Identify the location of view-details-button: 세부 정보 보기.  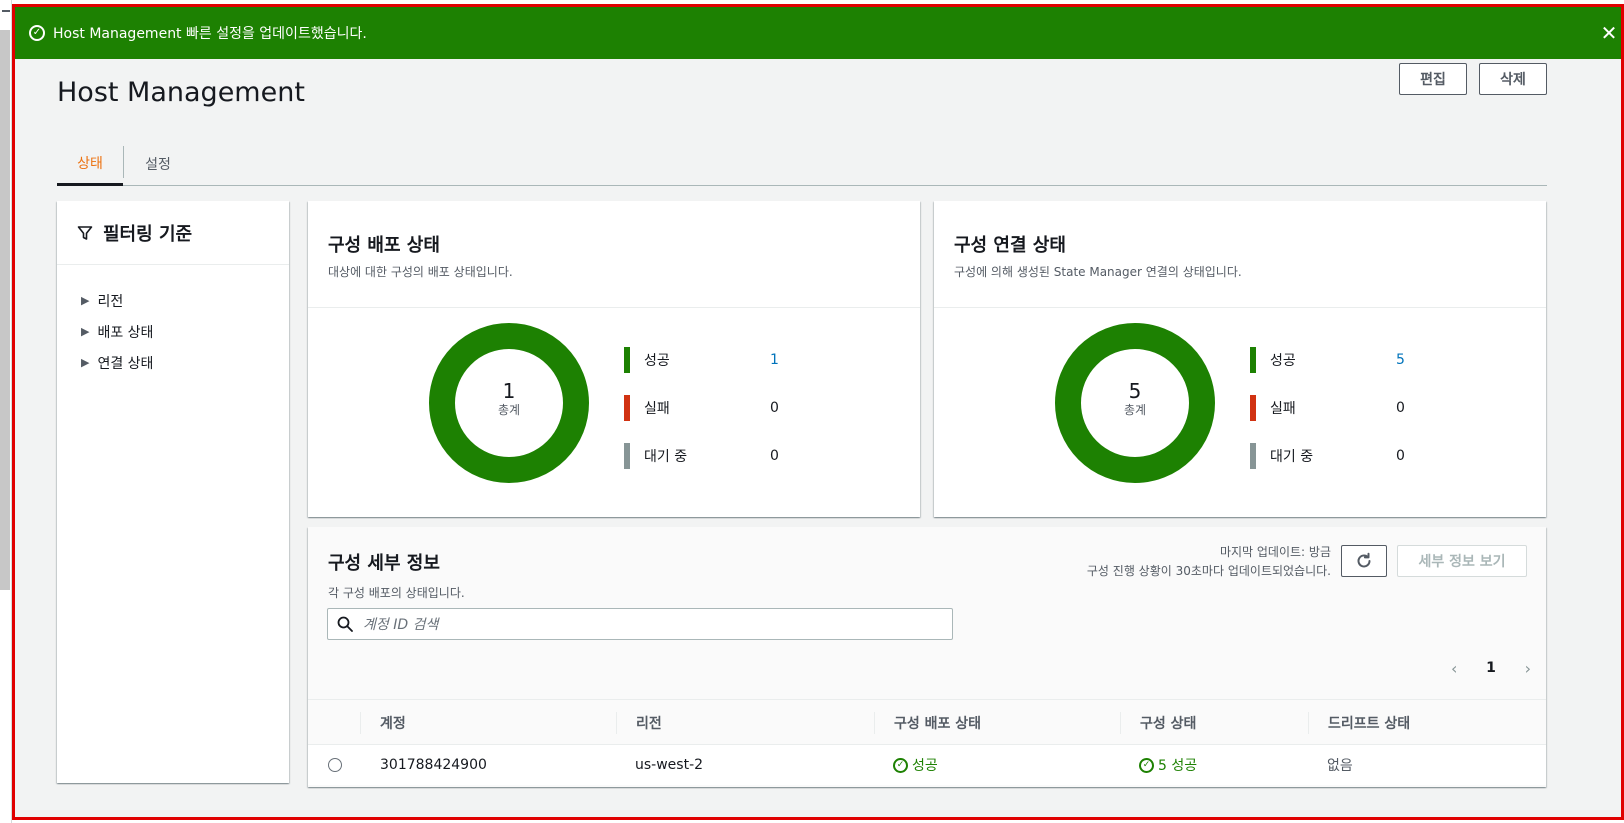
(1462, 561).